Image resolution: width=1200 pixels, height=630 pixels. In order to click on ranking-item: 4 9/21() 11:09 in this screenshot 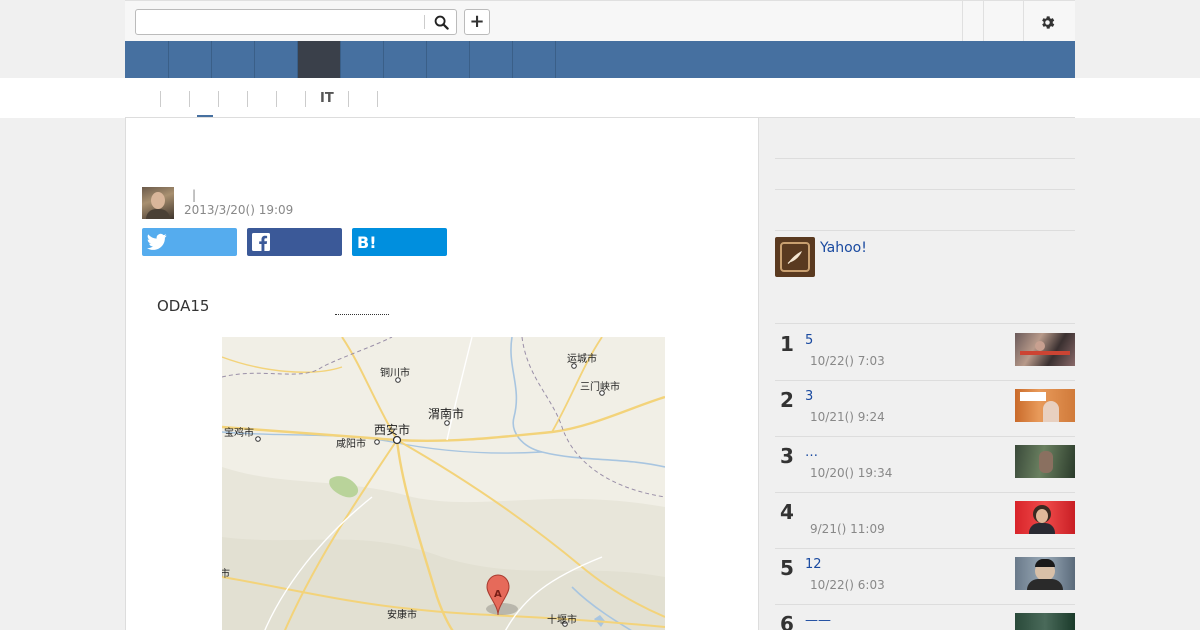, I will do `click(925, 520)`.